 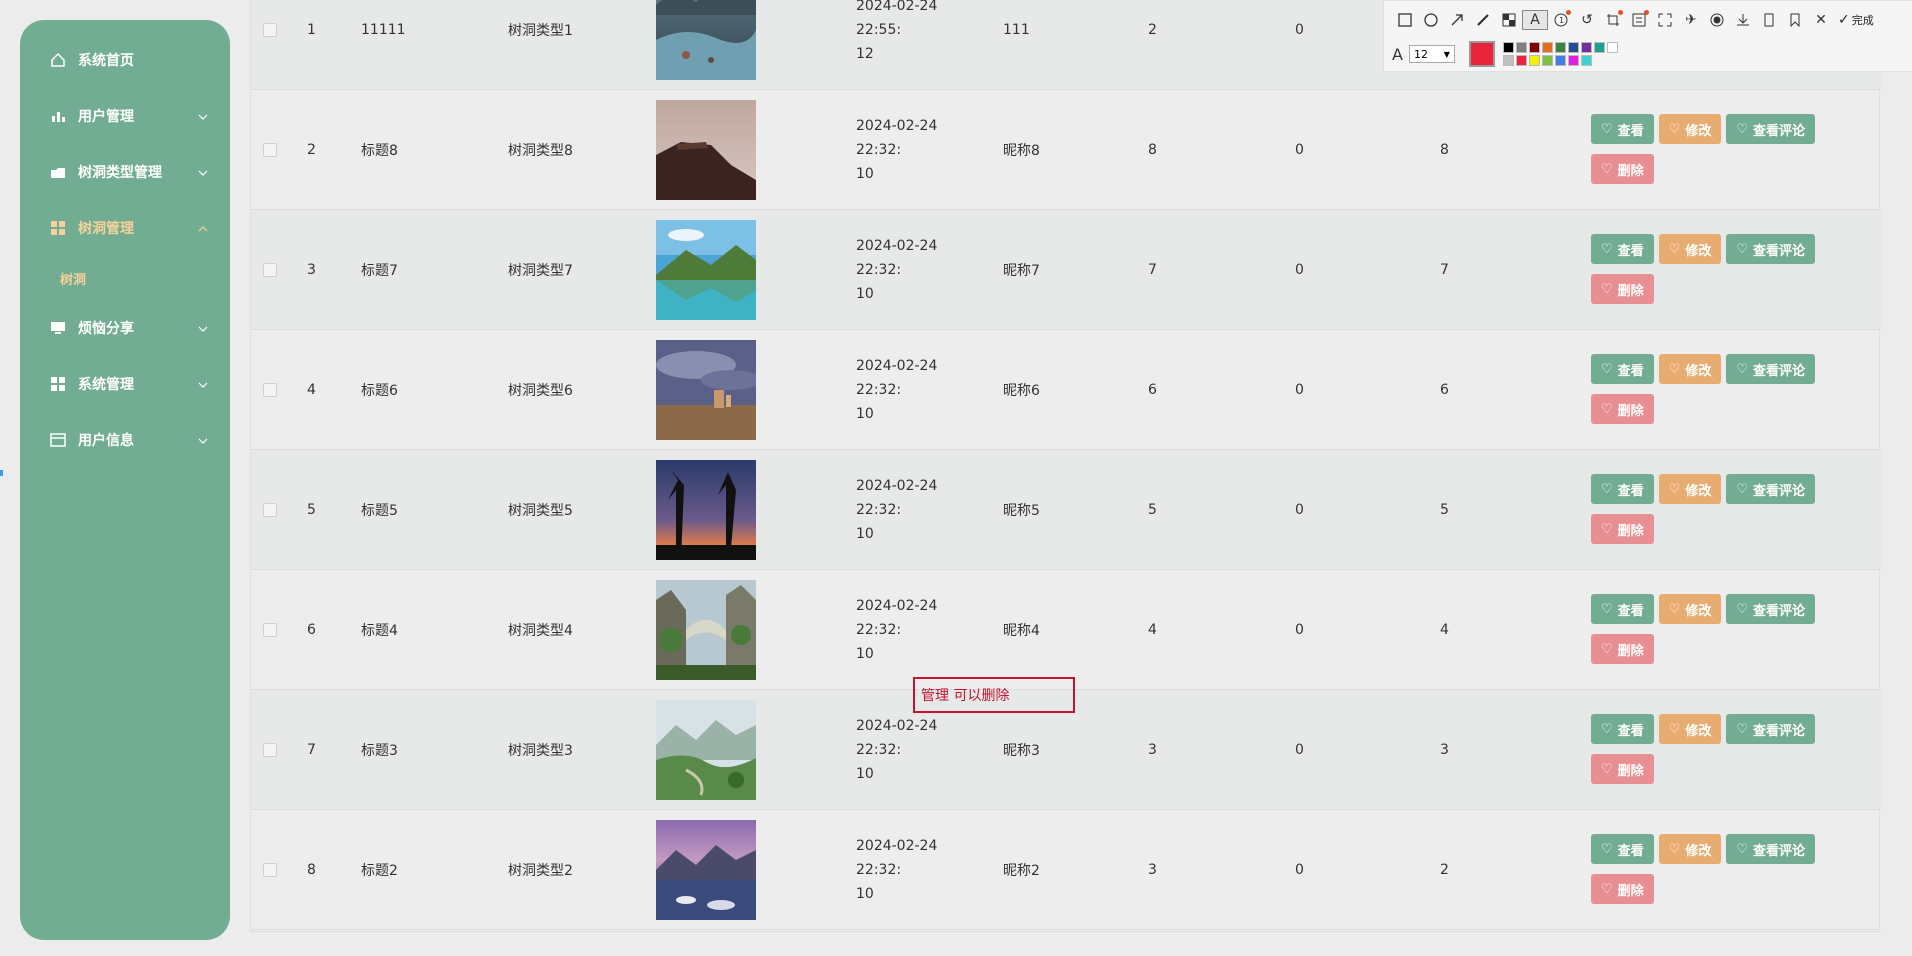 I want to click on finish-button: ✓ 完成, so click(x=1856, y=20).